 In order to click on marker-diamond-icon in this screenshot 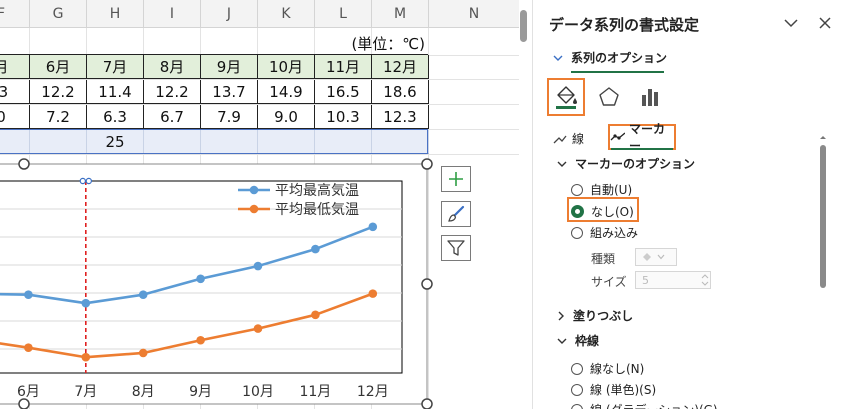, I will do `click(647, 257)`.